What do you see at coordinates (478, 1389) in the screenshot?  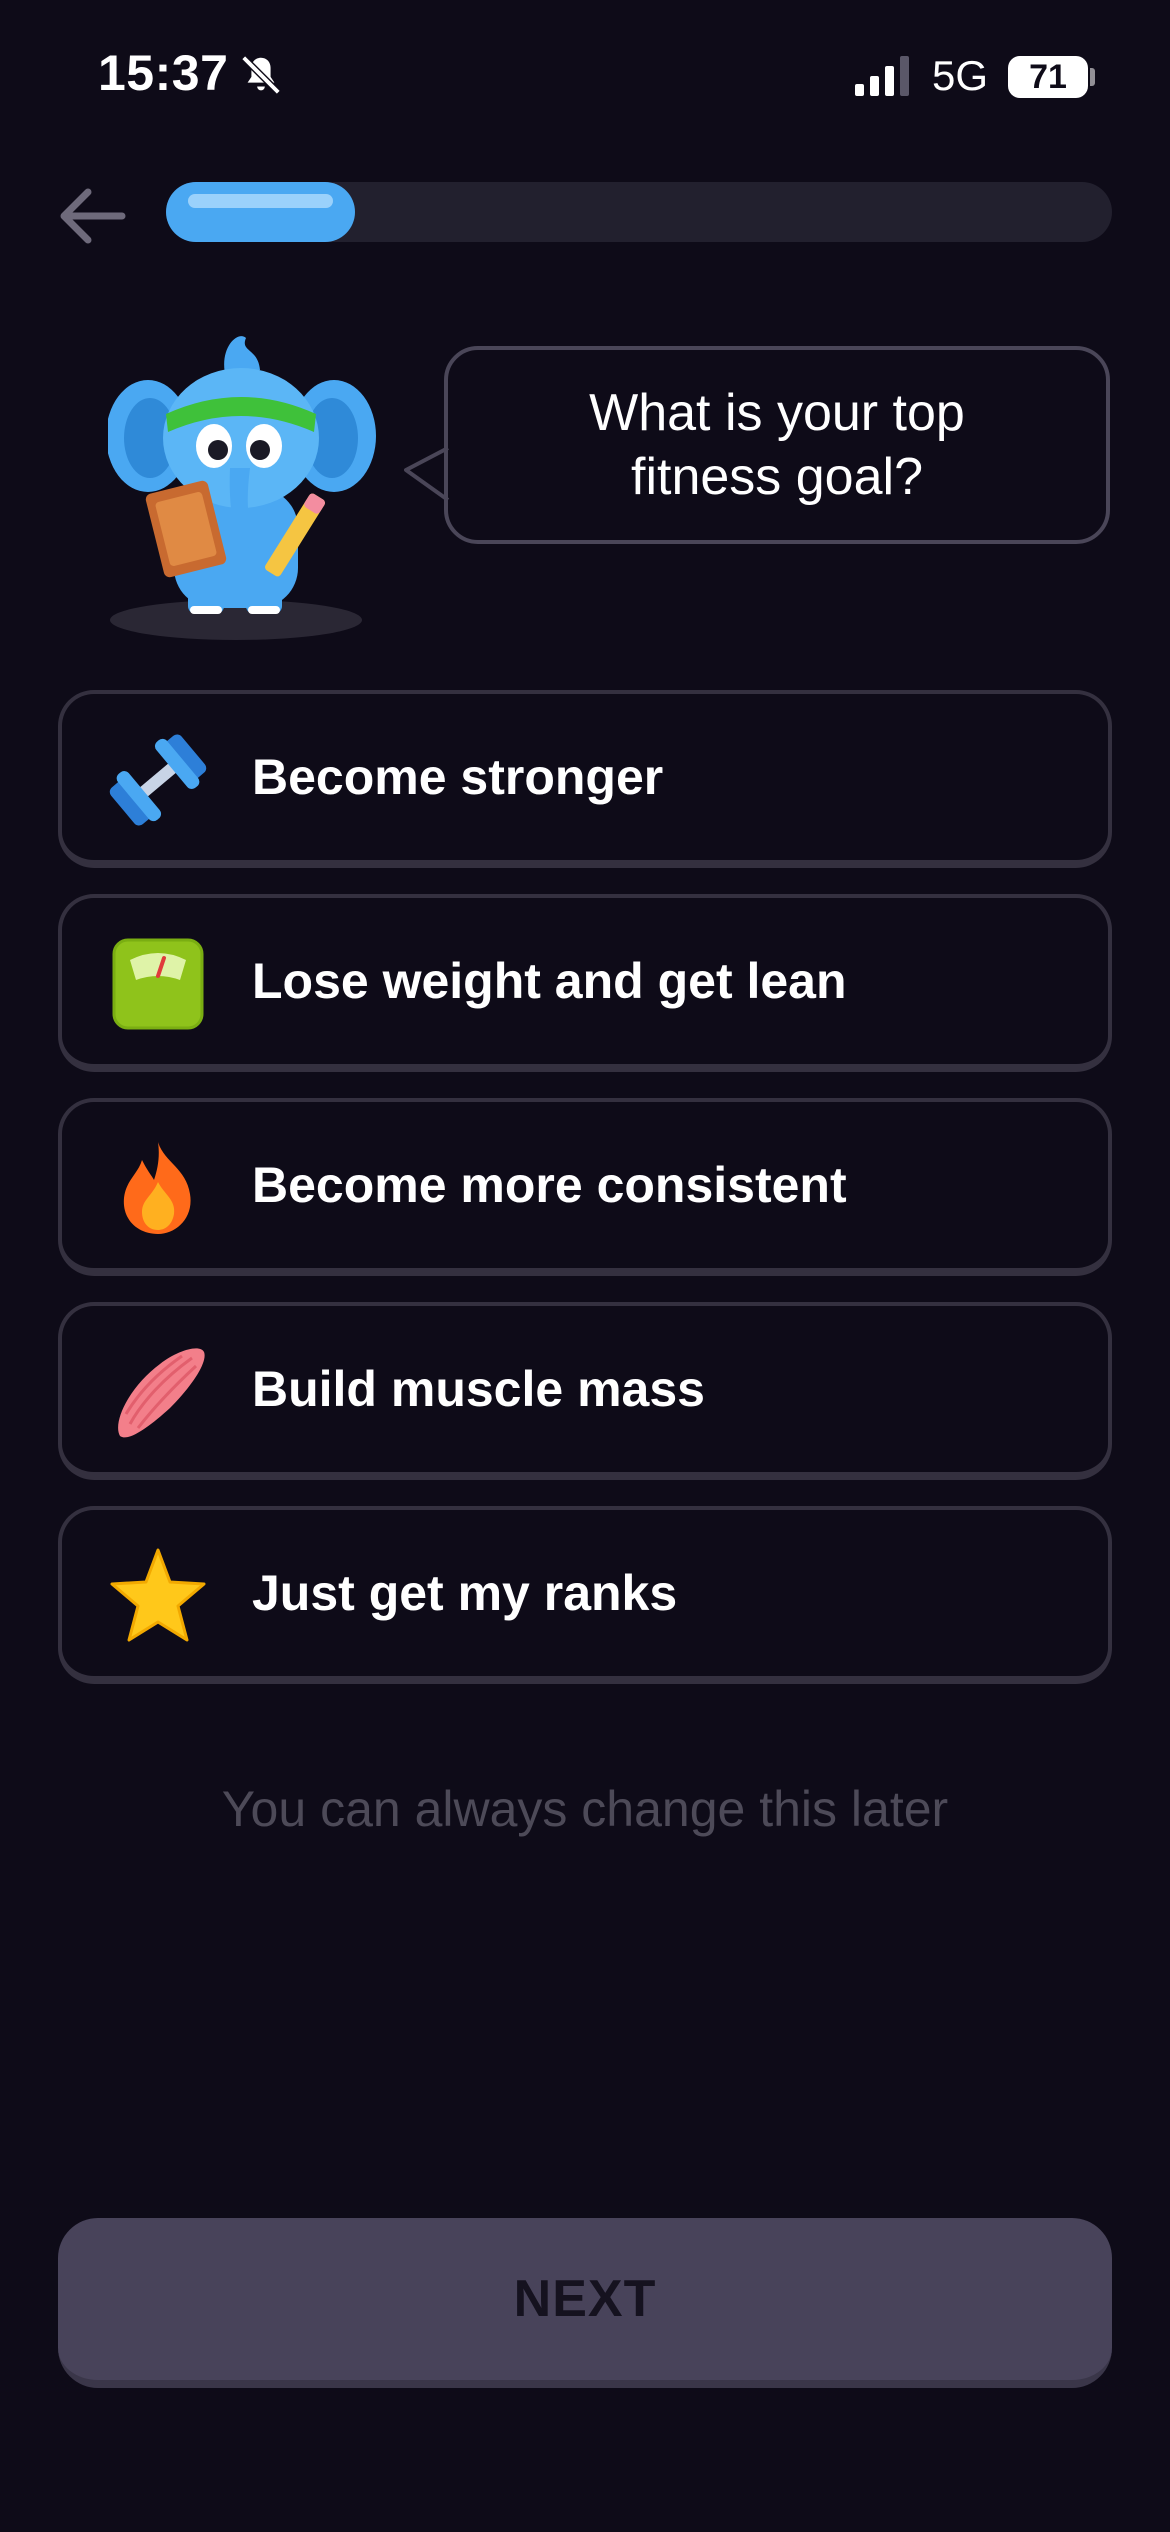 I see `option-label: Build muscle mass` at bounding box center [478, 1389].